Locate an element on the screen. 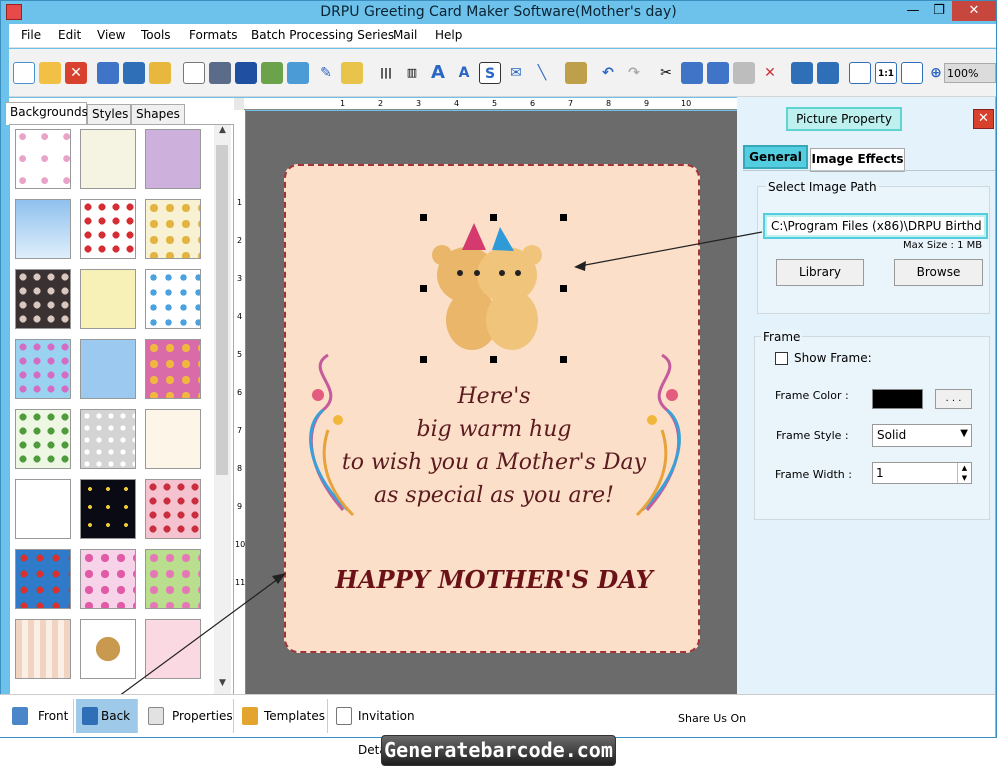 The image size is (997, 767). menu-formats: Formats is located at coordinates (213, 35).